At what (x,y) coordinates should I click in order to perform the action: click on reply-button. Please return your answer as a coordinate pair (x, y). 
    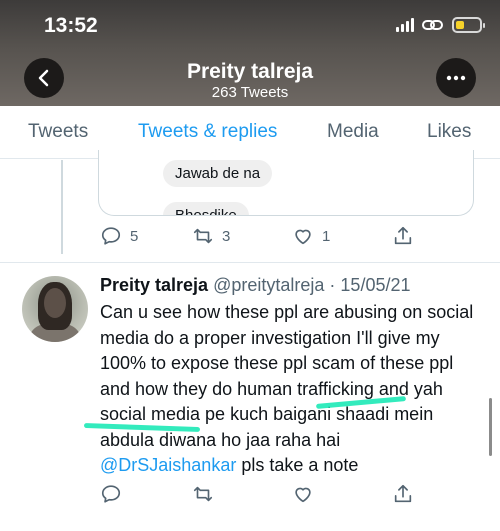
    Looking at the image, I should click on (146, 494).